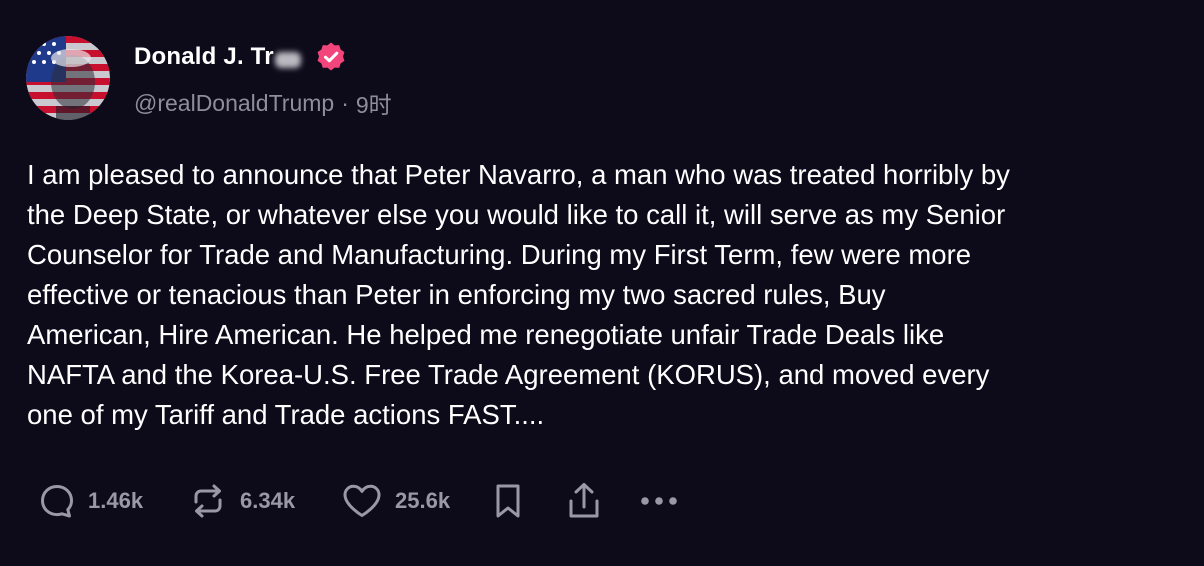 This screenshot has height=566, width=1204. I want to click on bookmark-button, so click(528, 501).